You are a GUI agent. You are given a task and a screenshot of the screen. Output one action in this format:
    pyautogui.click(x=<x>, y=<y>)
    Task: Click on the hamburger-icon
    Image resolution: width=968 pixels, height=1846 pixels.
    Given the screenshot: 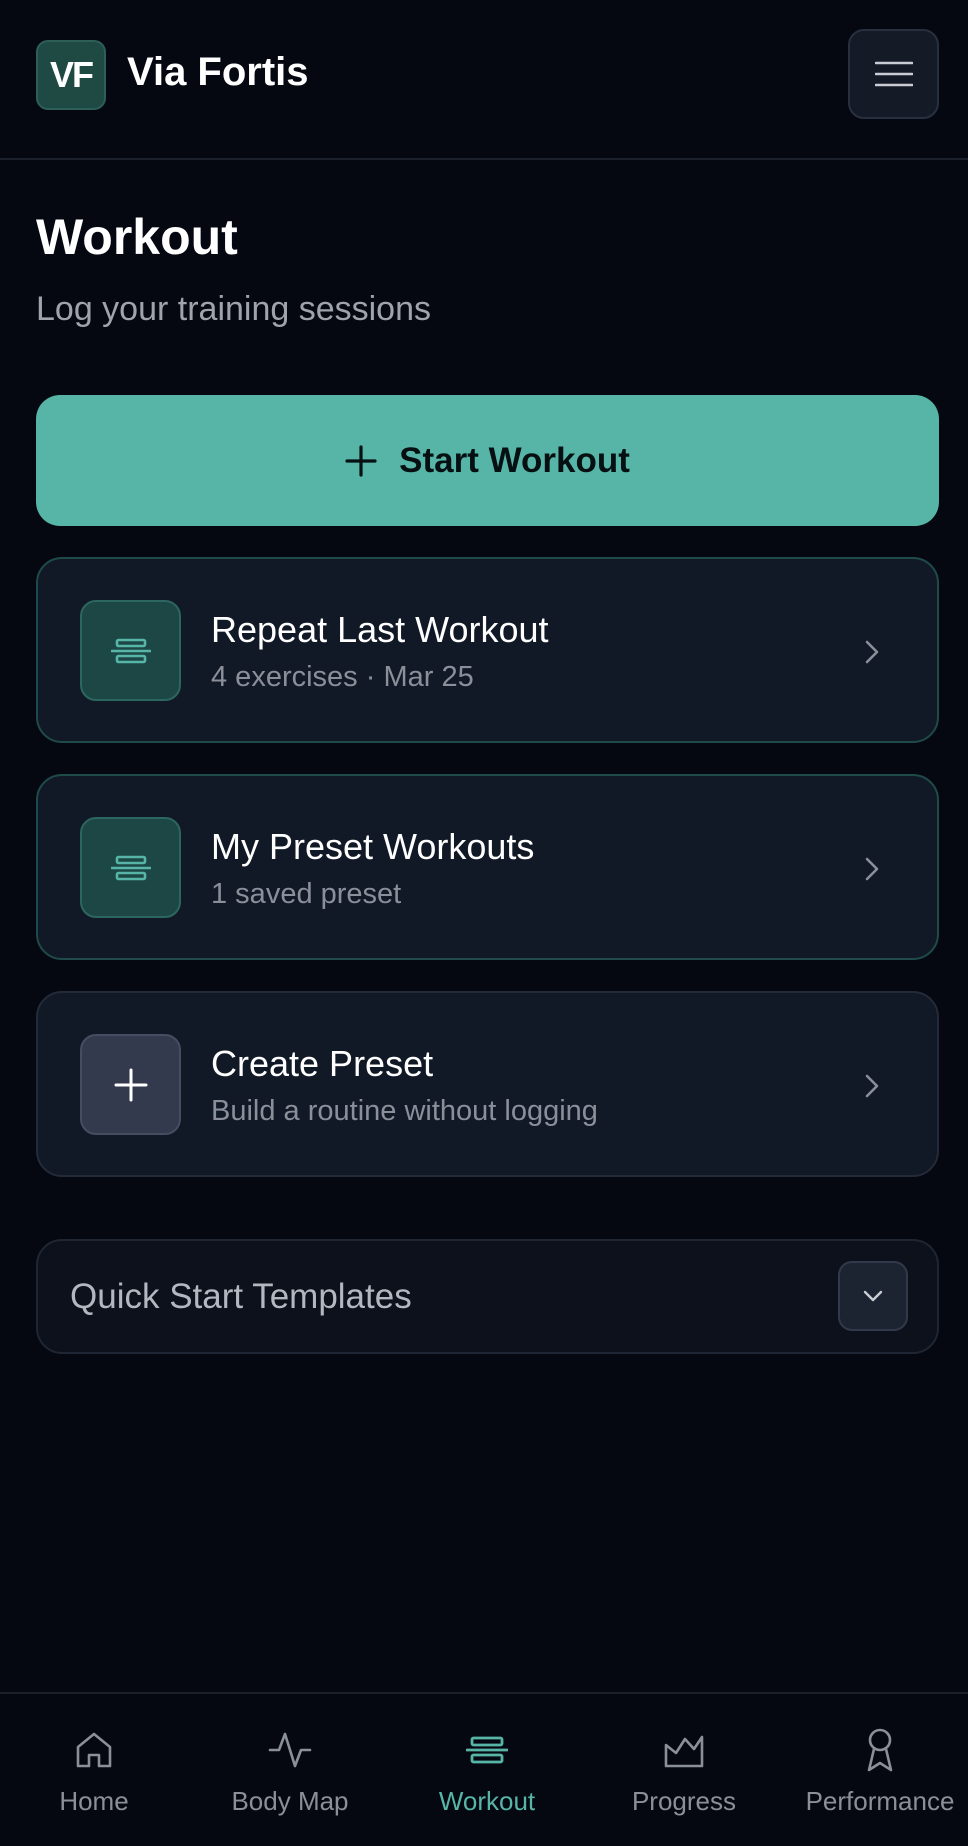 What is the action you would take?
    pyautogui.click(x=893, y=74)
    